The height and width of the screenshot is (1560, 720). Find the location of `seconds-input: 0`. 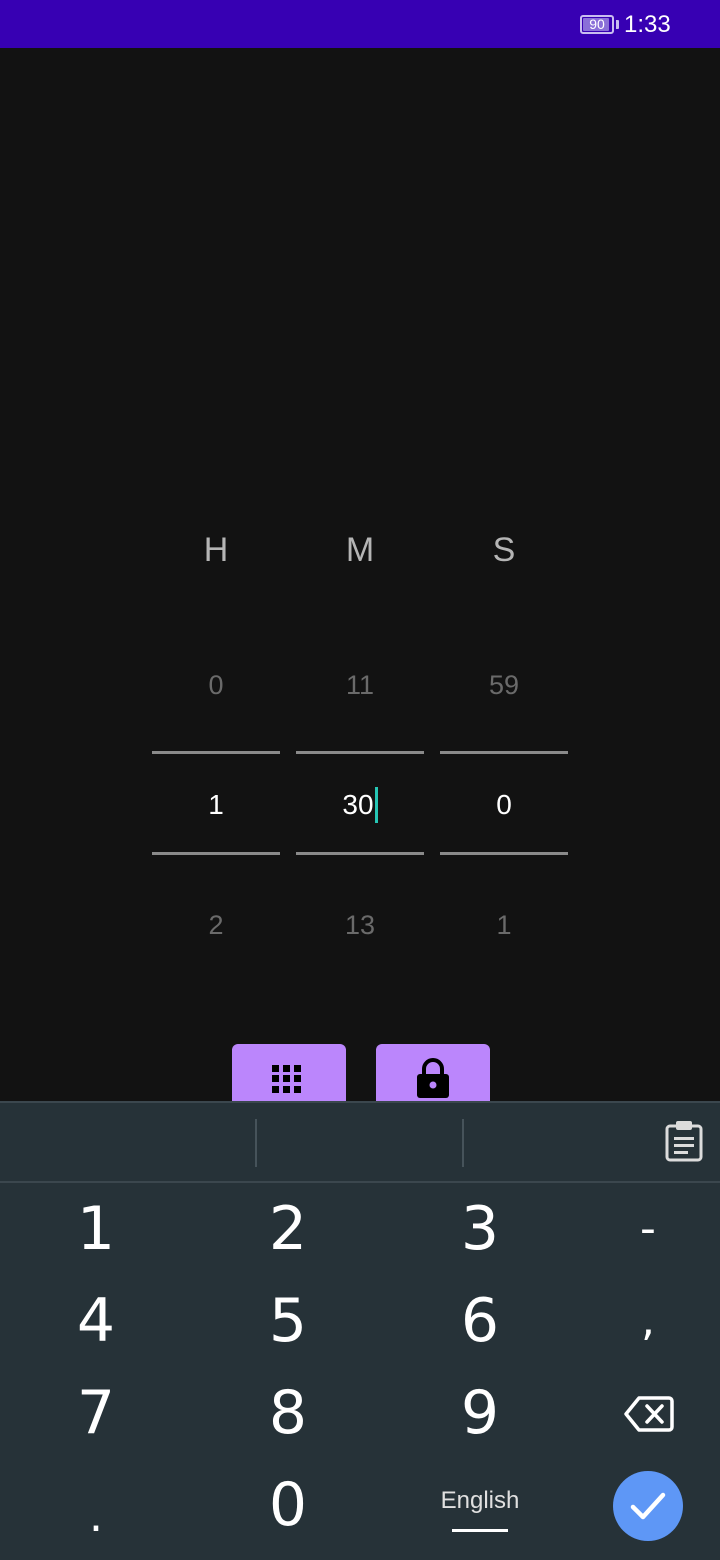

seconds-input: 0 is located at coordinates (504, 805).